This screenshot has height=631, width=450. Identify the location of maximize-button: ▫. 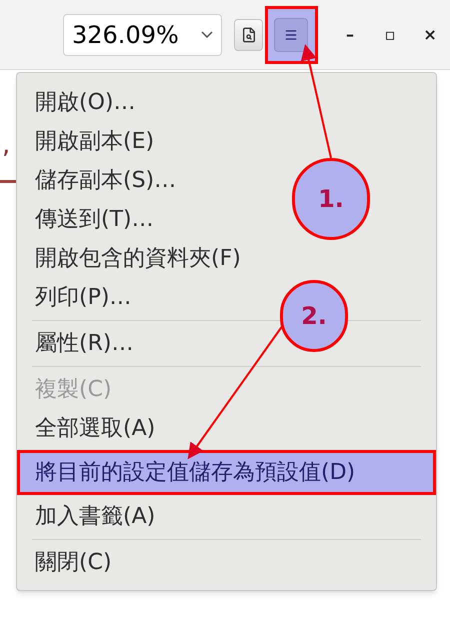
(390, 34).